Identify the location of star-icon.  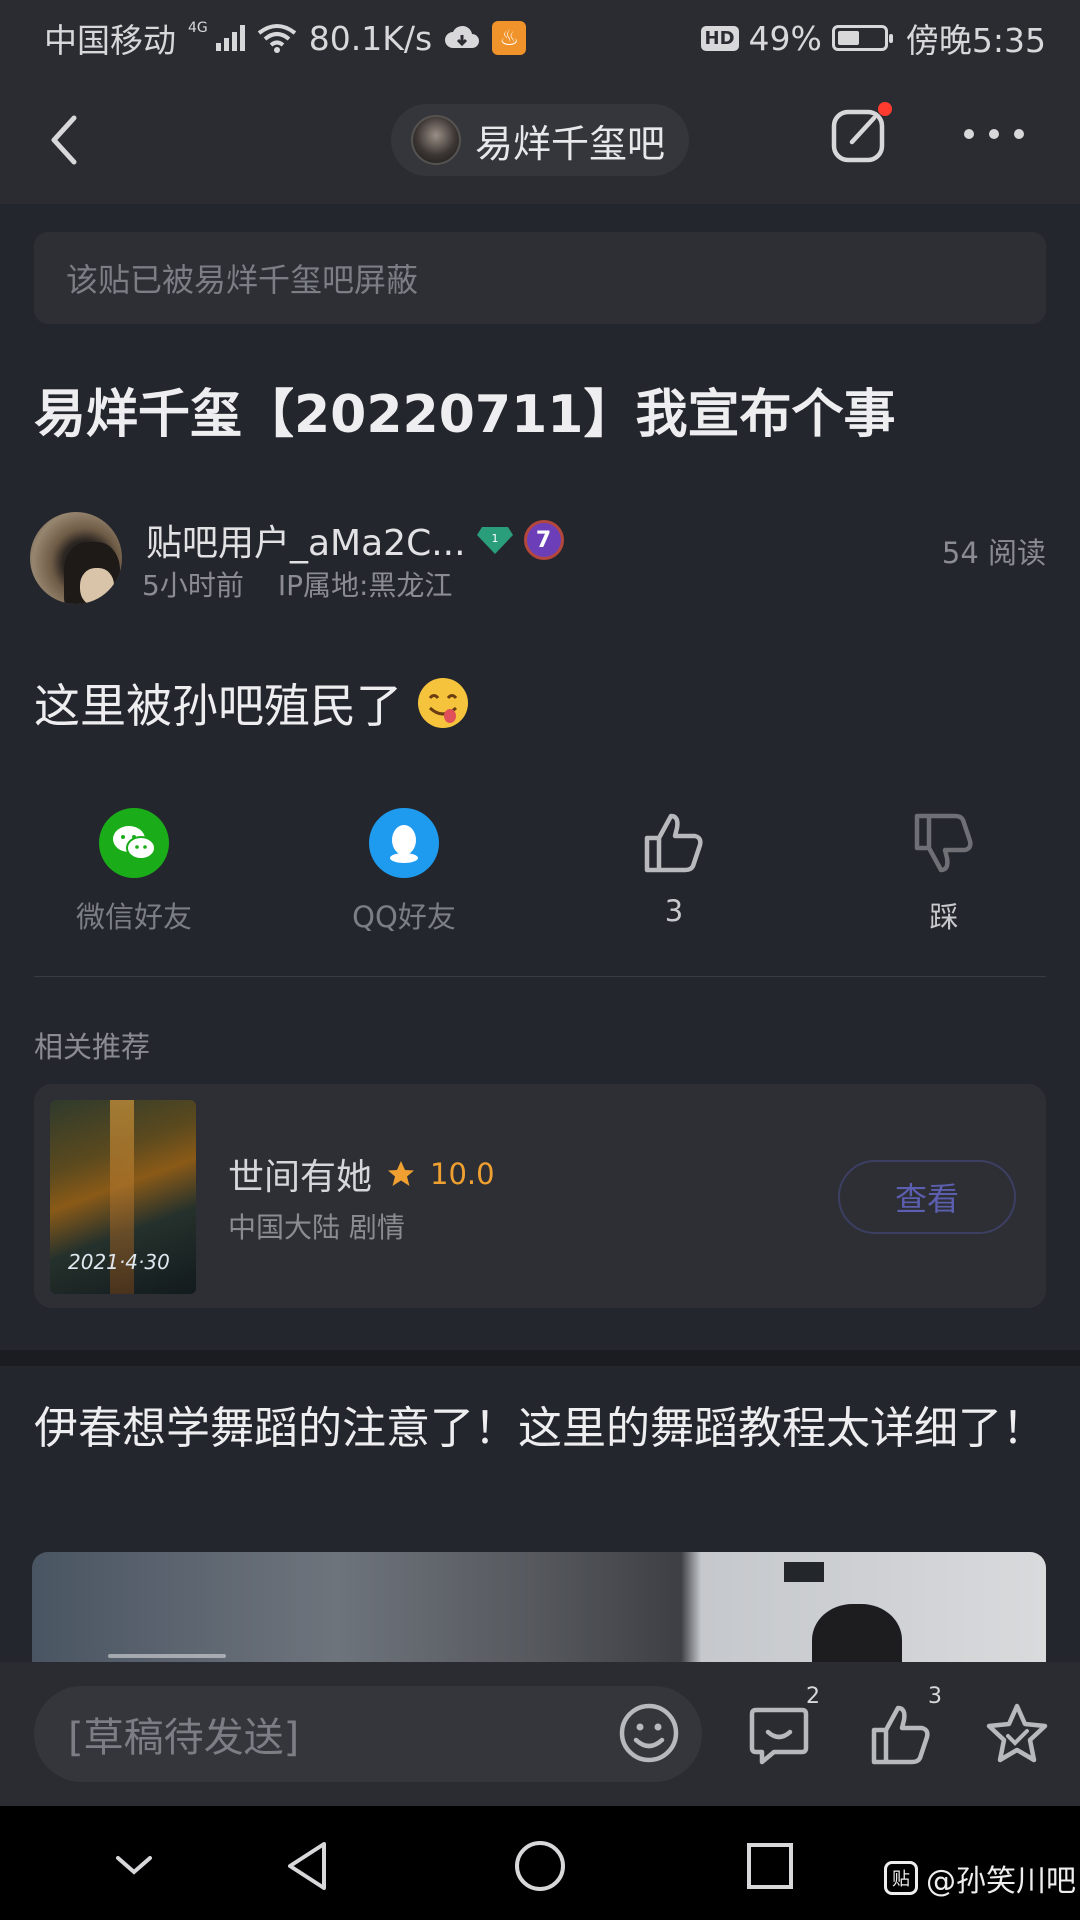
(401, 1173).